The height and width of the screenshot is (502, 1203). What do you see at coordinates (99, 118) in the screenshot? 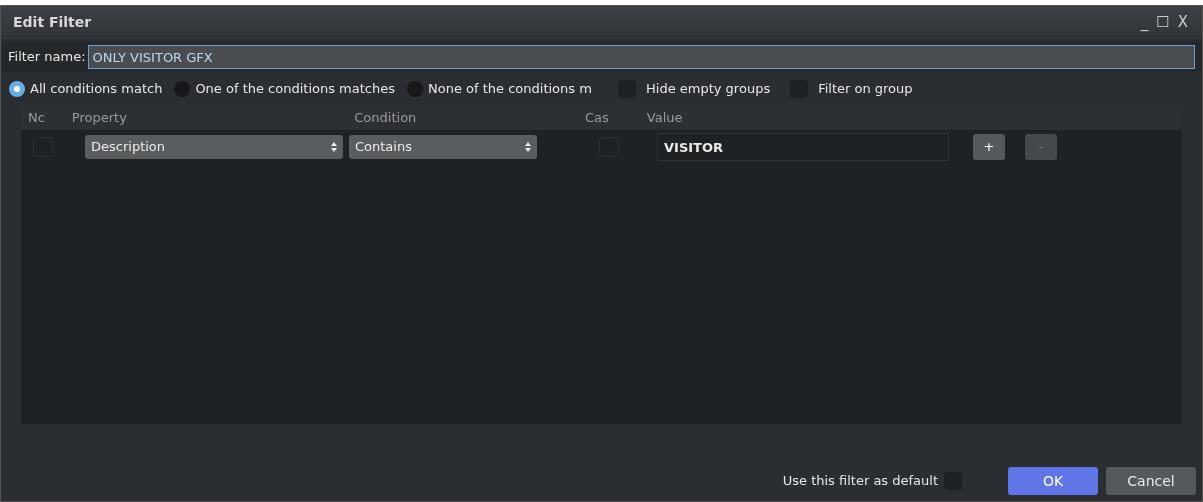
I see `column-header: Property` at bounding box center [99, 118].